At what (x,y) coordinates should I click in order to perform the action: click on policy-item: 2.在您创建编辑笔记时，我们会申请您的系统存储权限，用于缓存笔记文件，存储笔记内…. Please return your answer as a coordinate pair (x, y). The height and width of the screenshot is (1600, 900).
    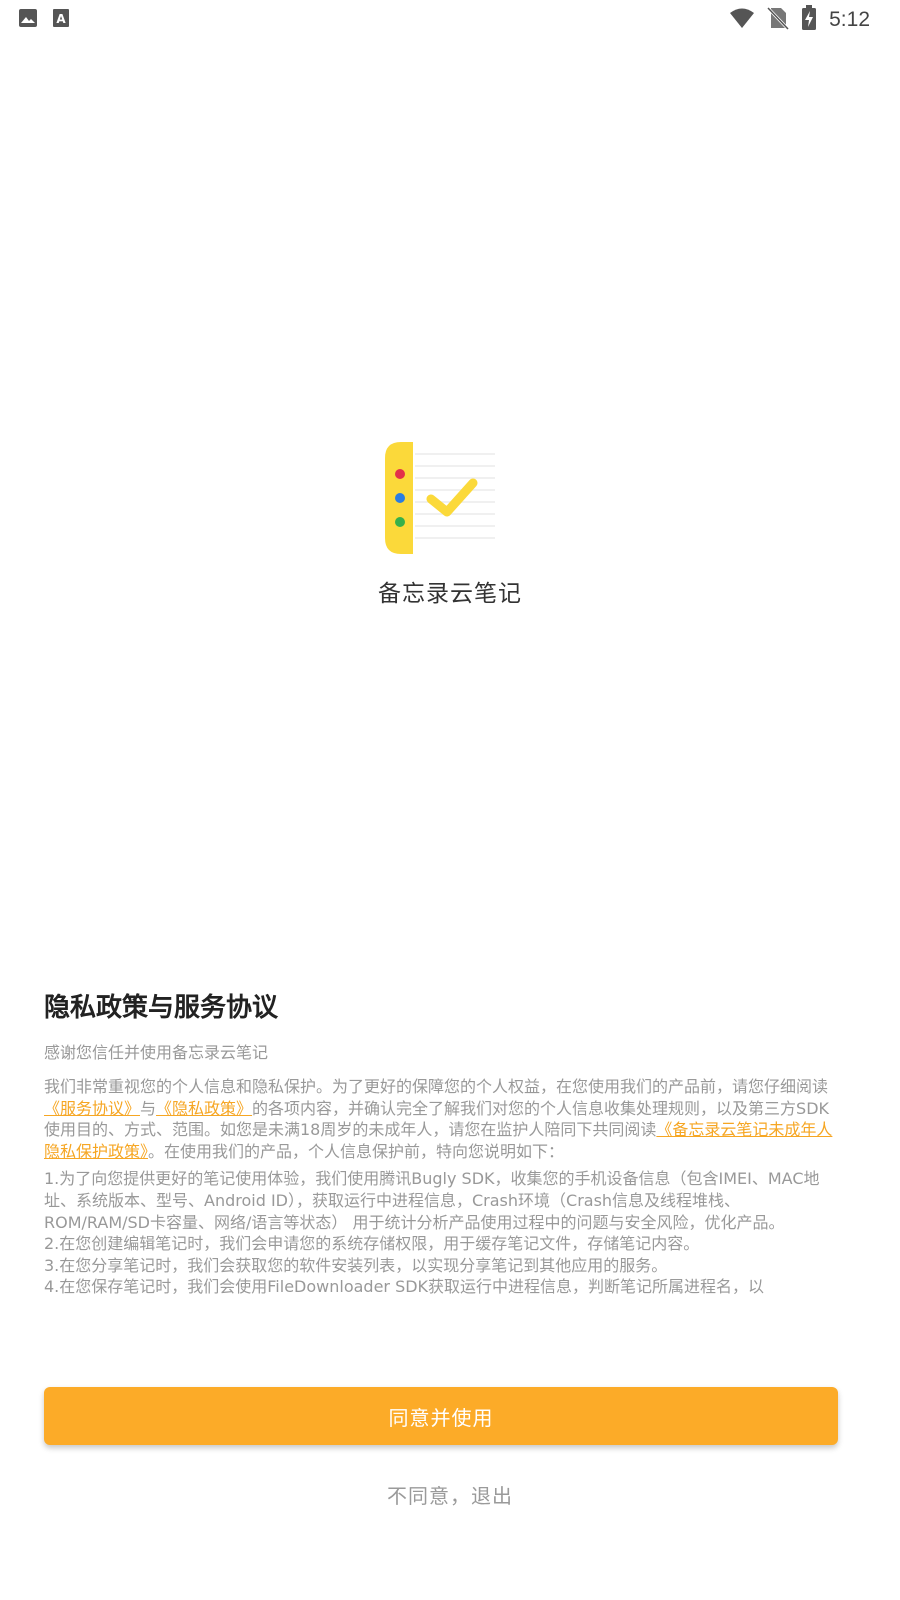
    Looking at the image, I should click on (372, 1244).